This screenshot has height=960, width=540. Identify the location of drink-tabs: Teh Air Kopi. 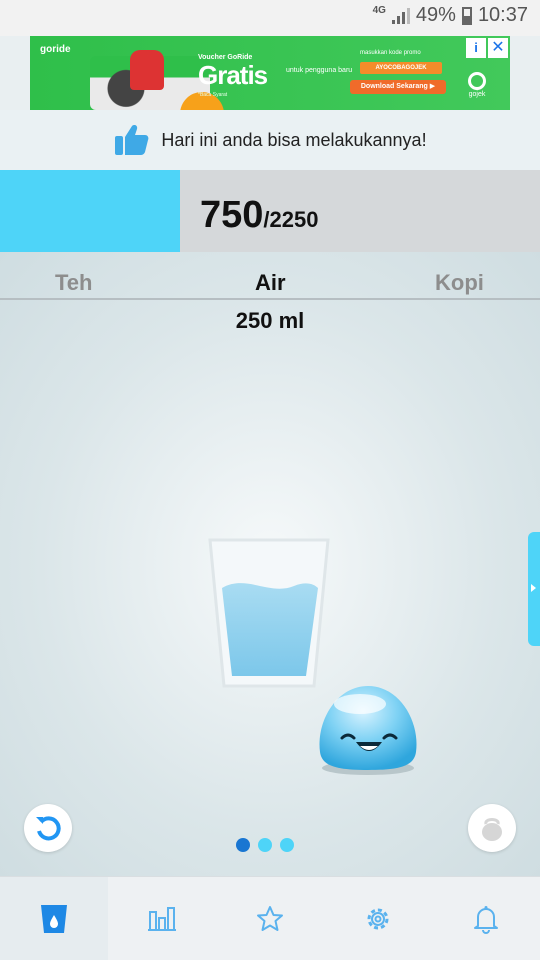
(270, 276).